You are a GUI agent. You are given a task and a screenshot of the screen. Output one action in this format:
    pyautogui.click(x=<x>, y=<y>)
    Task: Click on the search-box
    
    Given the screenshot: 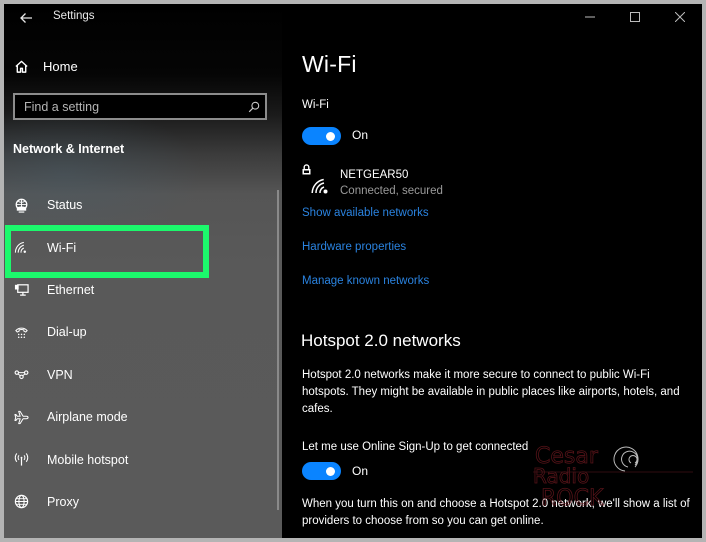 What is the action you would take?
    pyautogui.click(x=140, y=106)
    